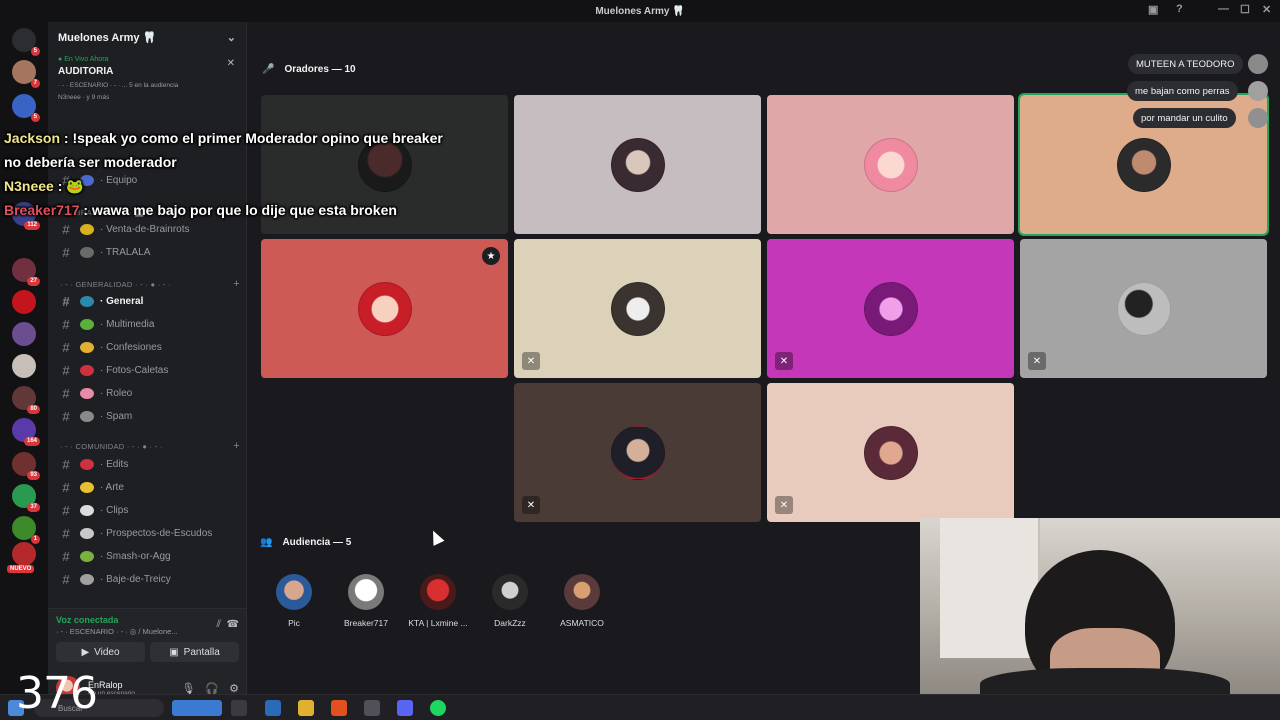 The height and width of the screenshot is (720, 1280). Describe the element at coordinates (1185, 64) in the screenshot. I see `notification-toast: MUTEEN A TEODORO` at that location.